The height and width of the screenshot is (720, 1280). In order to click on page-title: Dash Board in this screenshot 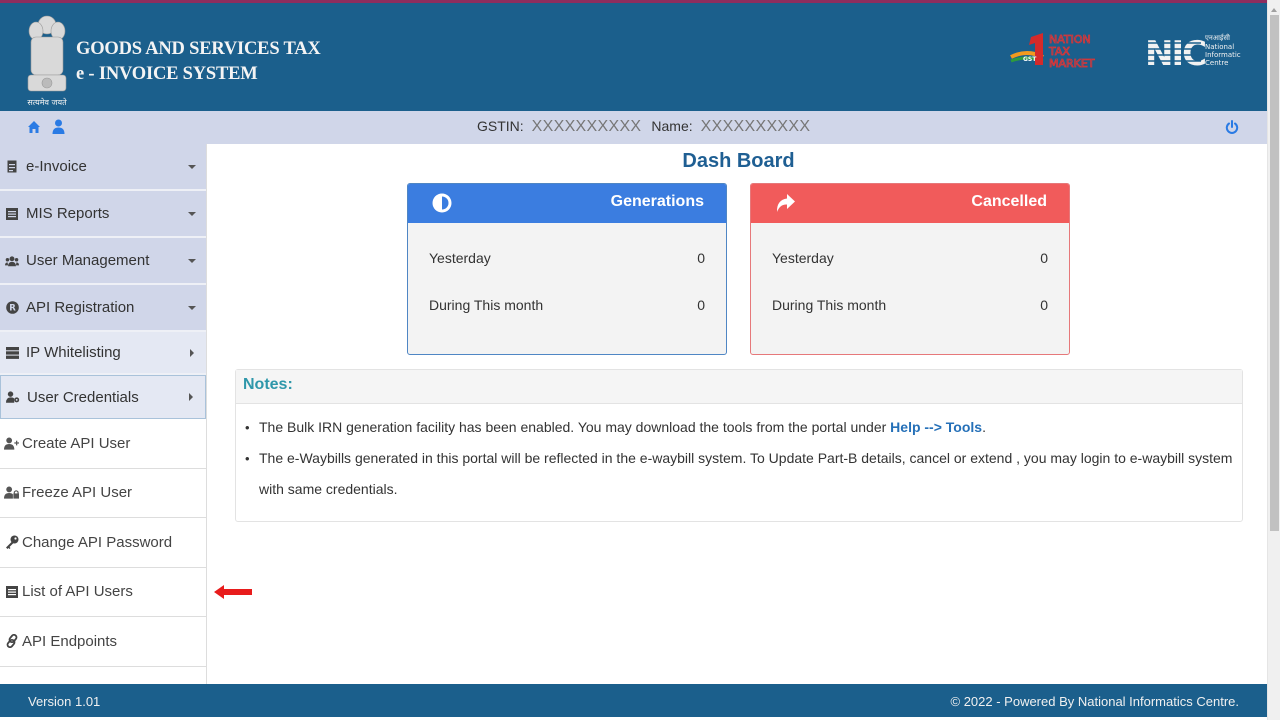, I will do `click(738, 161)`.